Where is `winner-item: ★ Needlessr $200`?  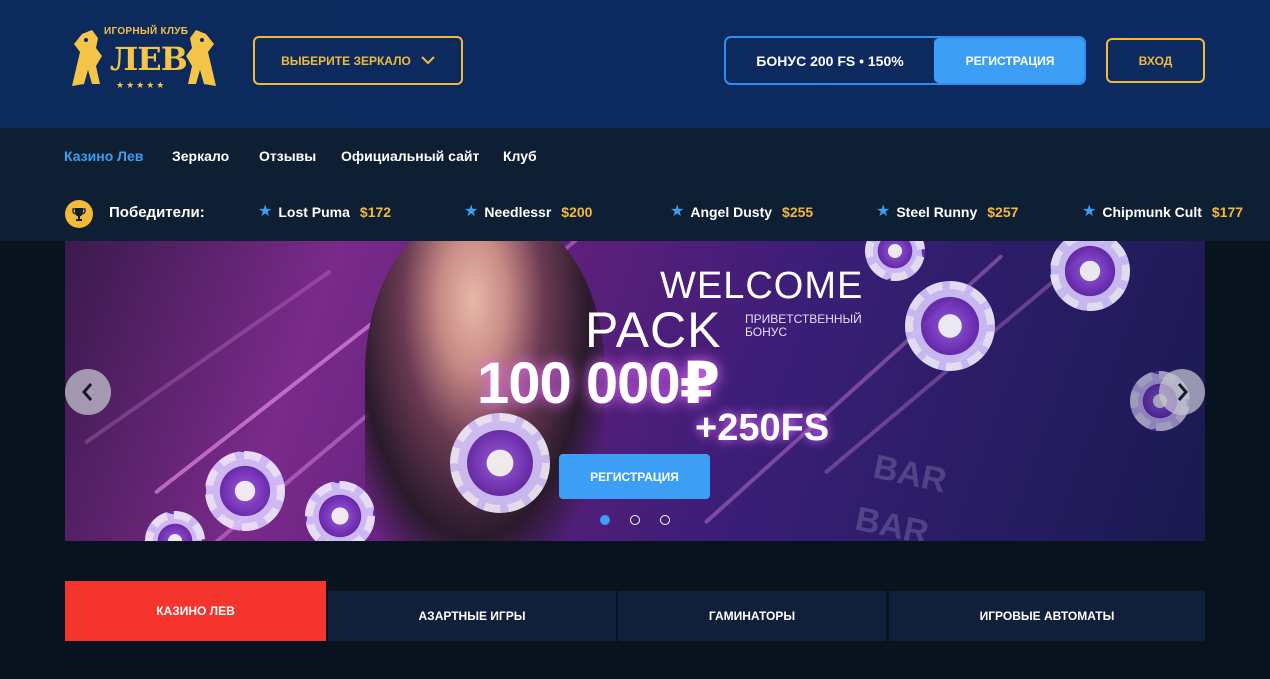
winner-item: ★ Needlessr $200 is located at coordinates (528, 212).